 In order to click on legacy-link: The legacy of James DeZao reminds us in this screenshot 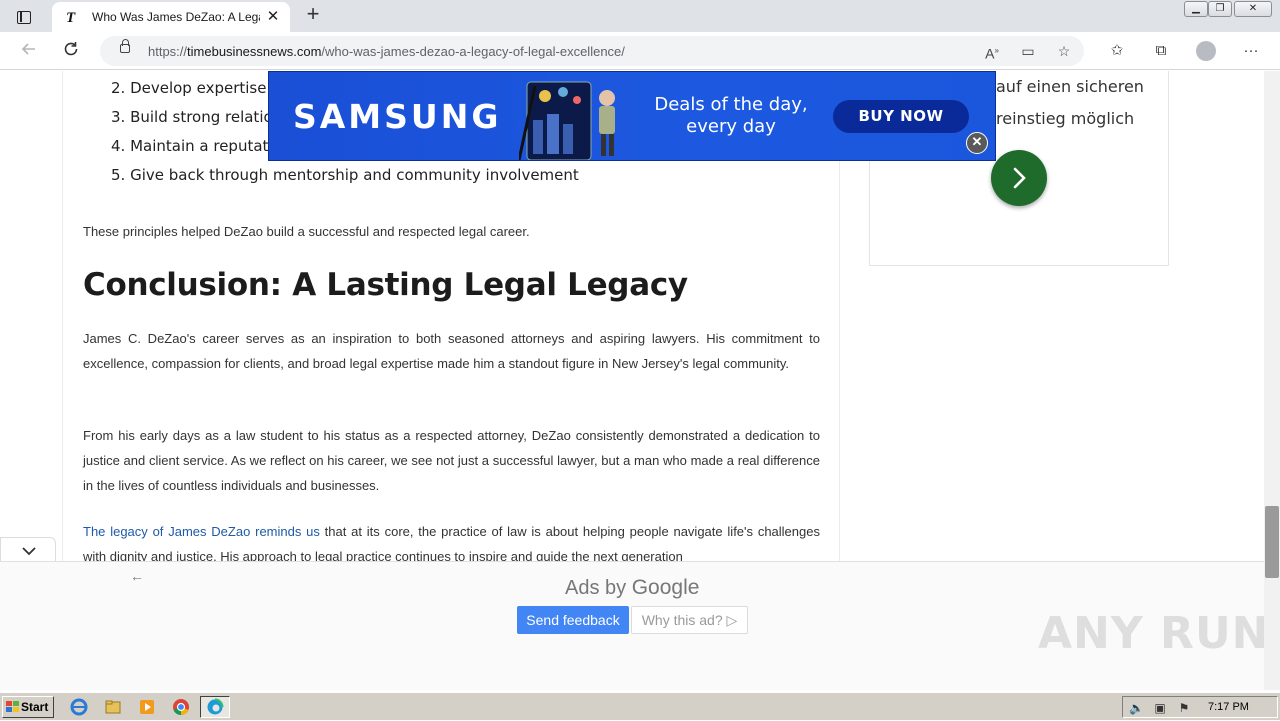, I will do `click(201, 531)`.